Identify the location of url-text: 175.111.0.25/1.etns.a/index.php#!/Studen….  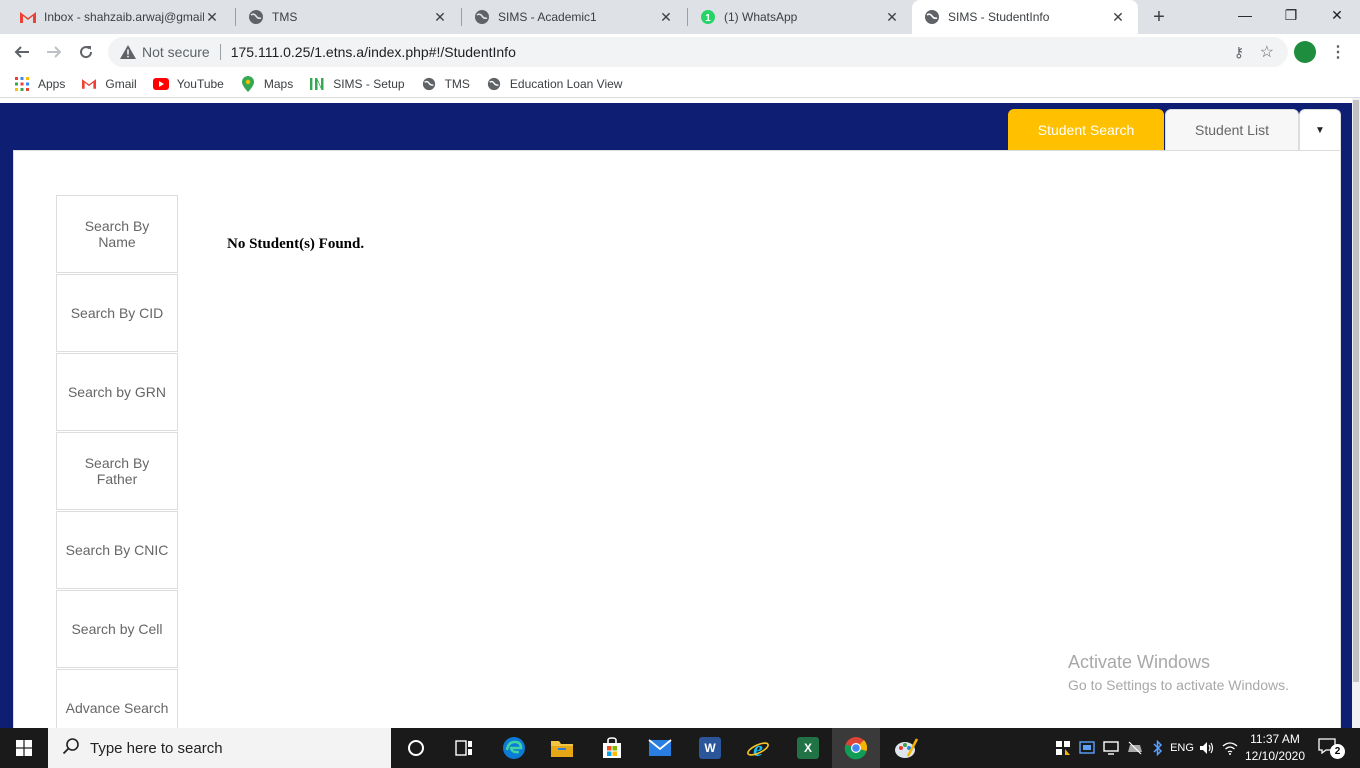
(373, 52).